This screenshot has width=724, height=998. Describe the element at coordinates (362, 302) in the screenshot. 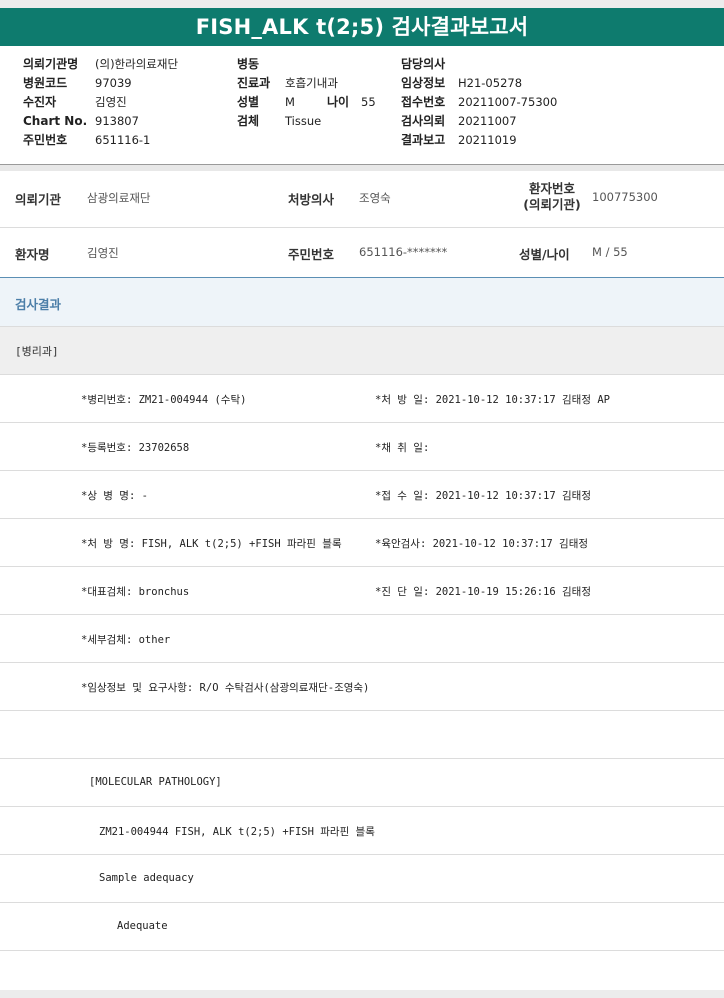

I see `results-heading: 검사결과` at that location.